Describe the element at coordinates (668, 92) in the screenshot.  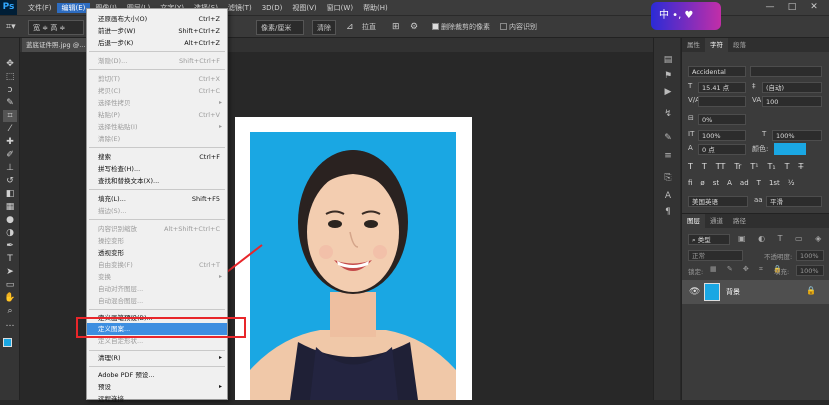
I see `play-icon: ▶` at that location.